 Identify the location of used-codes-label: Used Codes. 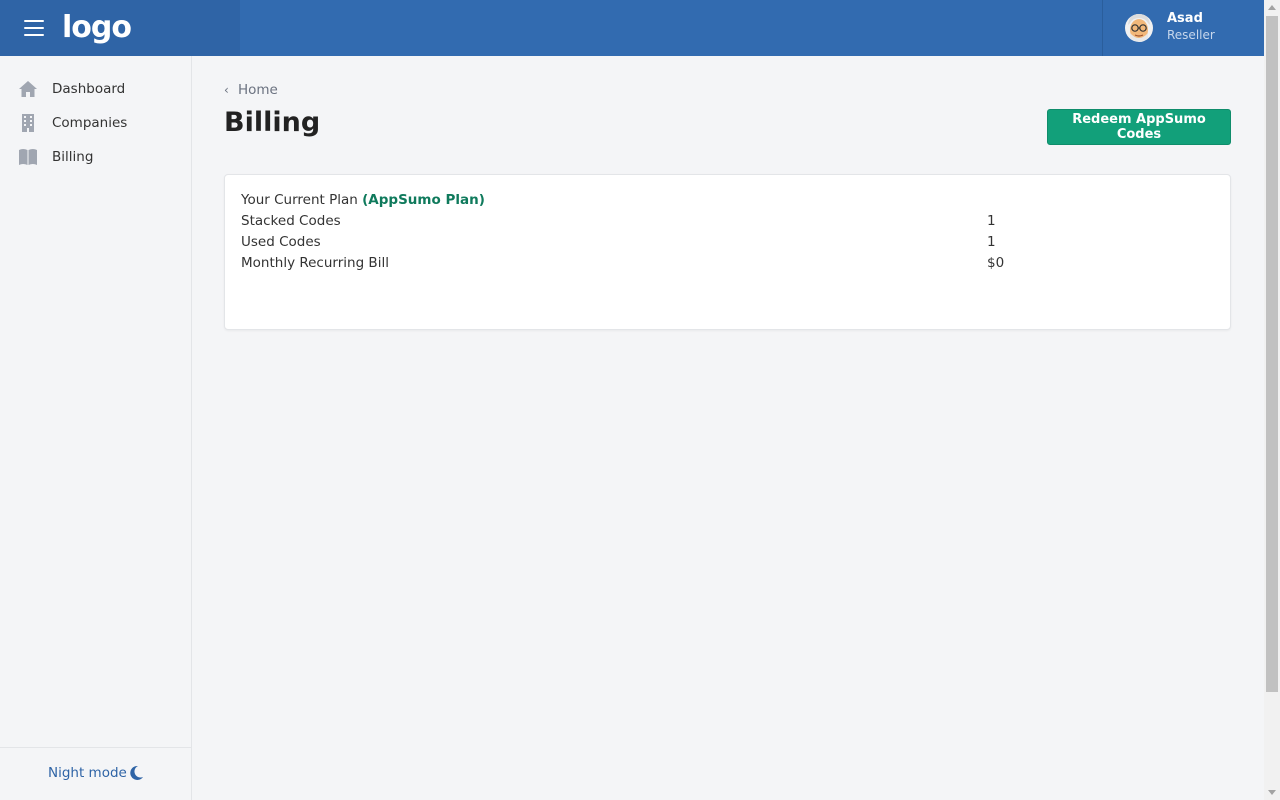
(281, 242).